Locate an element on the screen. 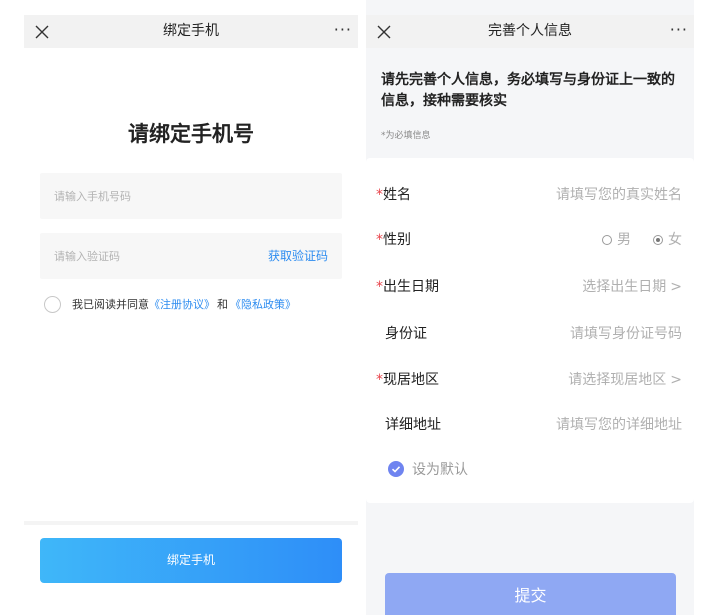 This screenshot has height=615, width=708. submit-button: 提交 is located at coordinates (530, 594).